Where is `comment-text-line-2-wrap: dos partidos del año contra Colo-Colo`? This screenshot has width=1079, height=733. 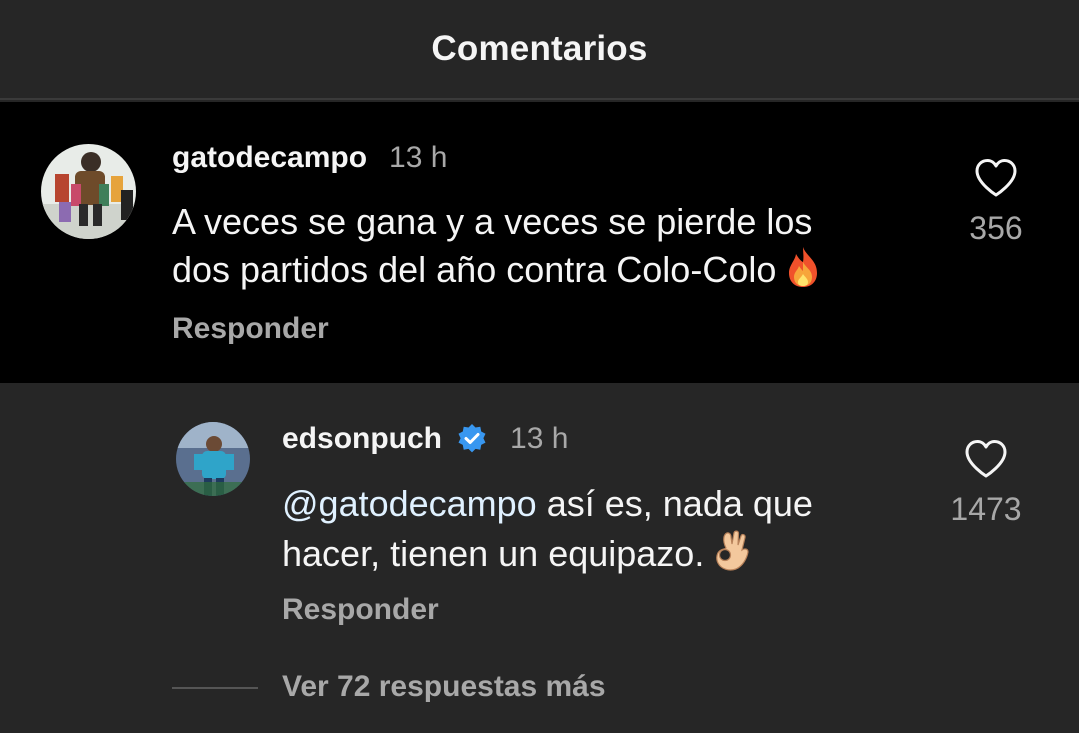 comment-text-line-2-wrap: dos partidos del año contra Colo-Colo is located at coordinates (497, 273).